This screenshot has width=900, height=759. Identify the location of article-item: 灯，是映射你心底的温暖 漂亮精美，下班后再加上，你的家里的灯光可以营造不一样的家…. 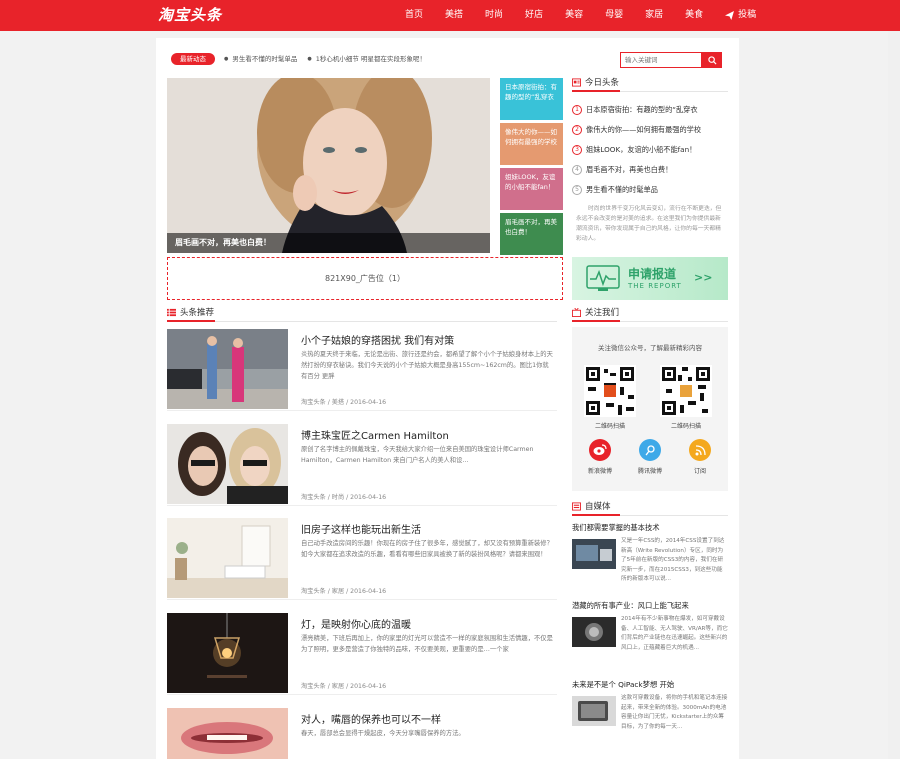
(362, 654).